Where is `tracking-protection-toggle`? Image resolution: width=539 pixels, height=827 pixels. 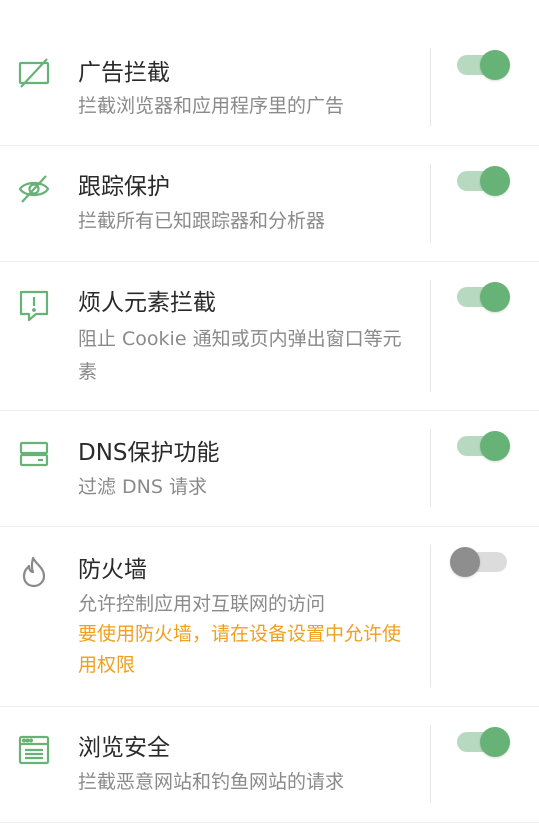 tracking-protection-toggle is located at coordinates (484, 181).